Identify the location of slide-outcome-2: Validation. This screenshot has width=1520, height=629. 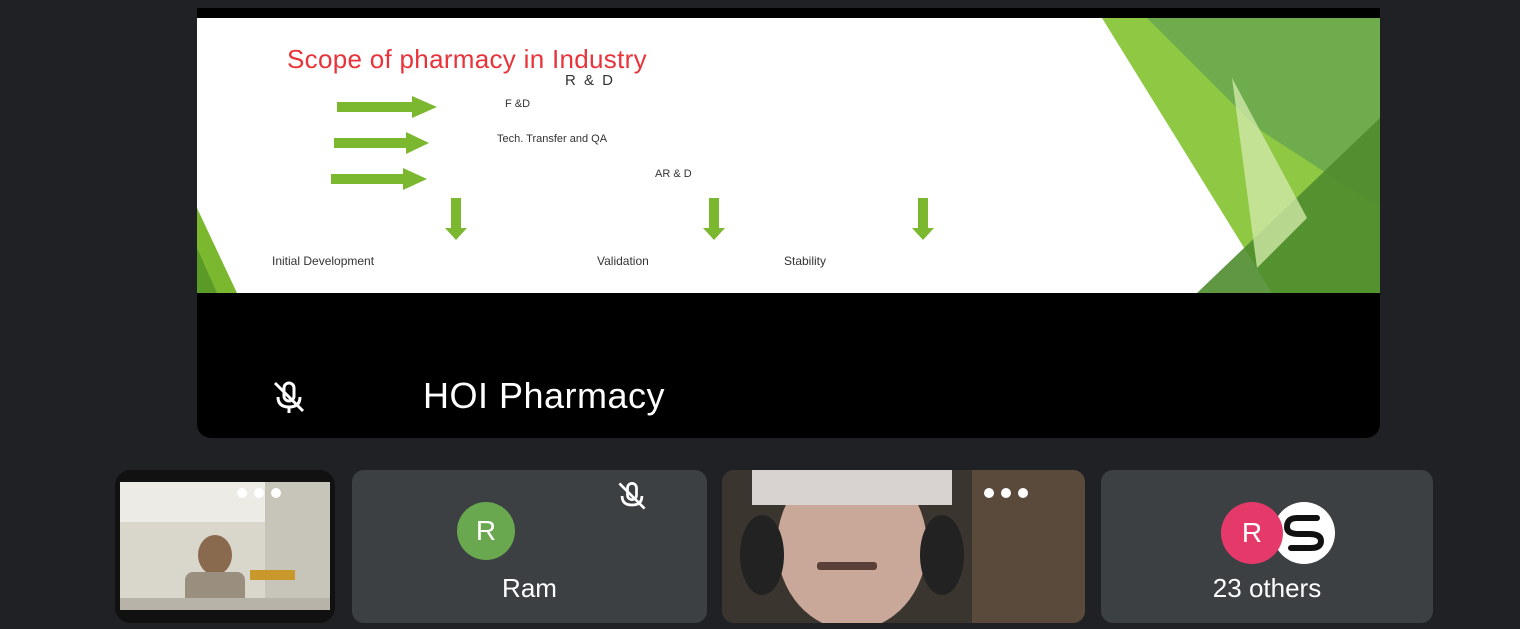
(623, 261).